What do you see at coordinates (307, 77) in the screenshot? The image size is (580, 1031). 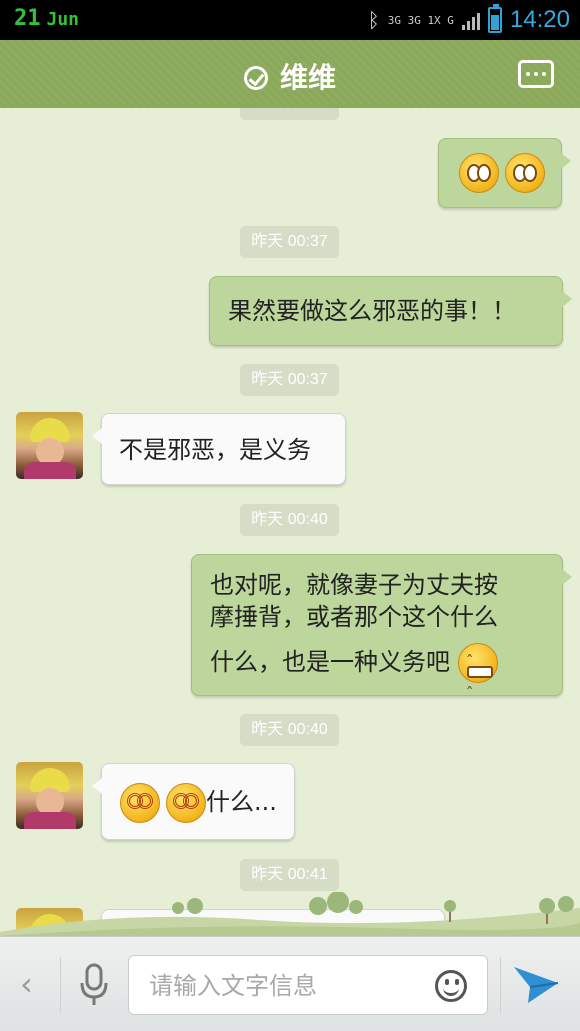 I see `contact-name: 维维` at bounding box center [307, 77].